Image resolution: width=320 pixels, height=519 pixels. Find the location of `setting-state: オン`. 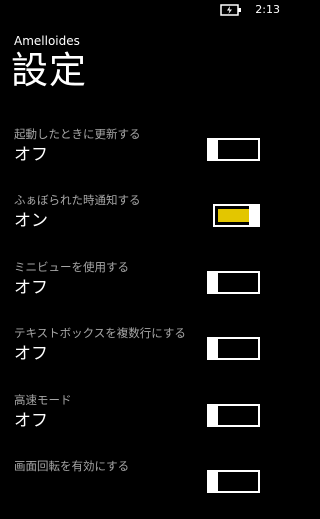

setting-state: オン is located at coordinates (31, 221).